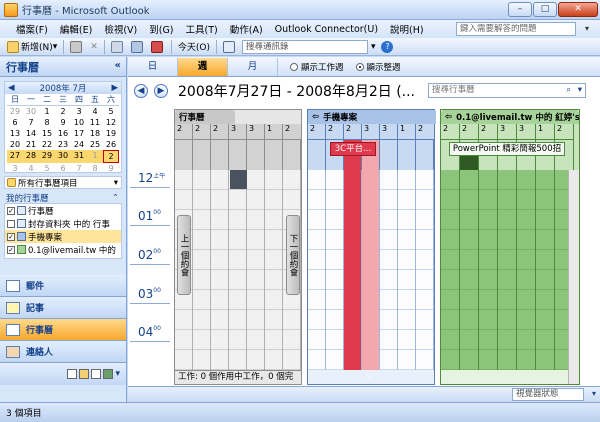  What do you see at coordinates (94, 47) in the screenshot?
I see `delete-button: ✕` at bounding box center [94, 47].